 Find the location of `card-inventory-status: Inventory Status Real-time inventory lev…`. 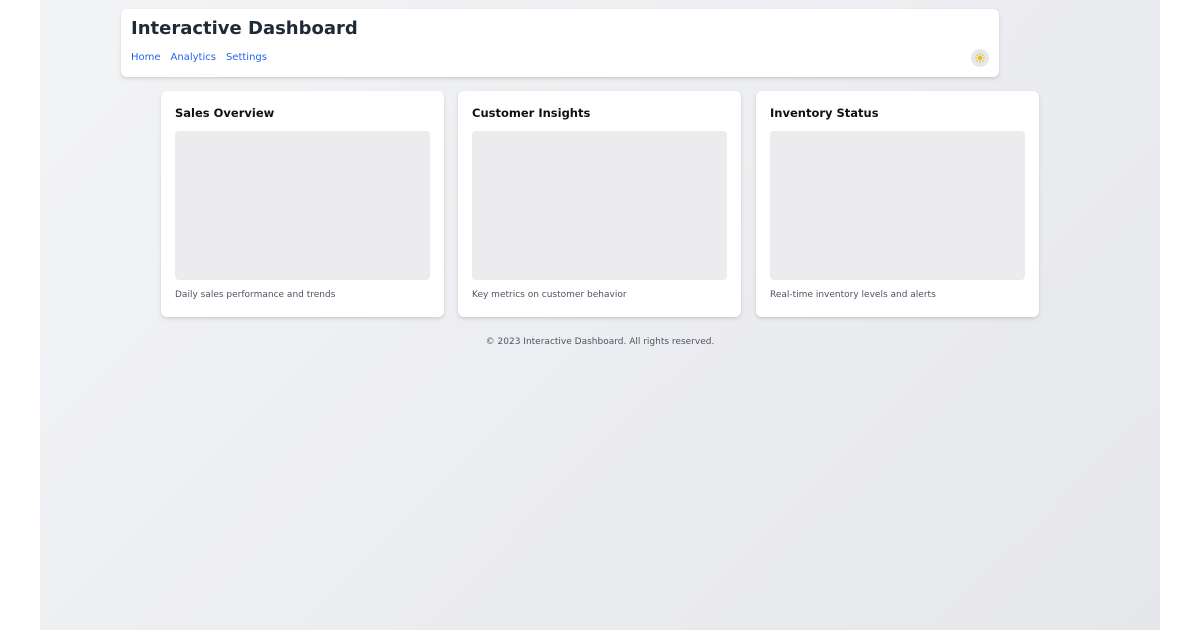

card-inventory-status: Inventory Status Real-time inventory lev… is located at coordinates (897, 204).